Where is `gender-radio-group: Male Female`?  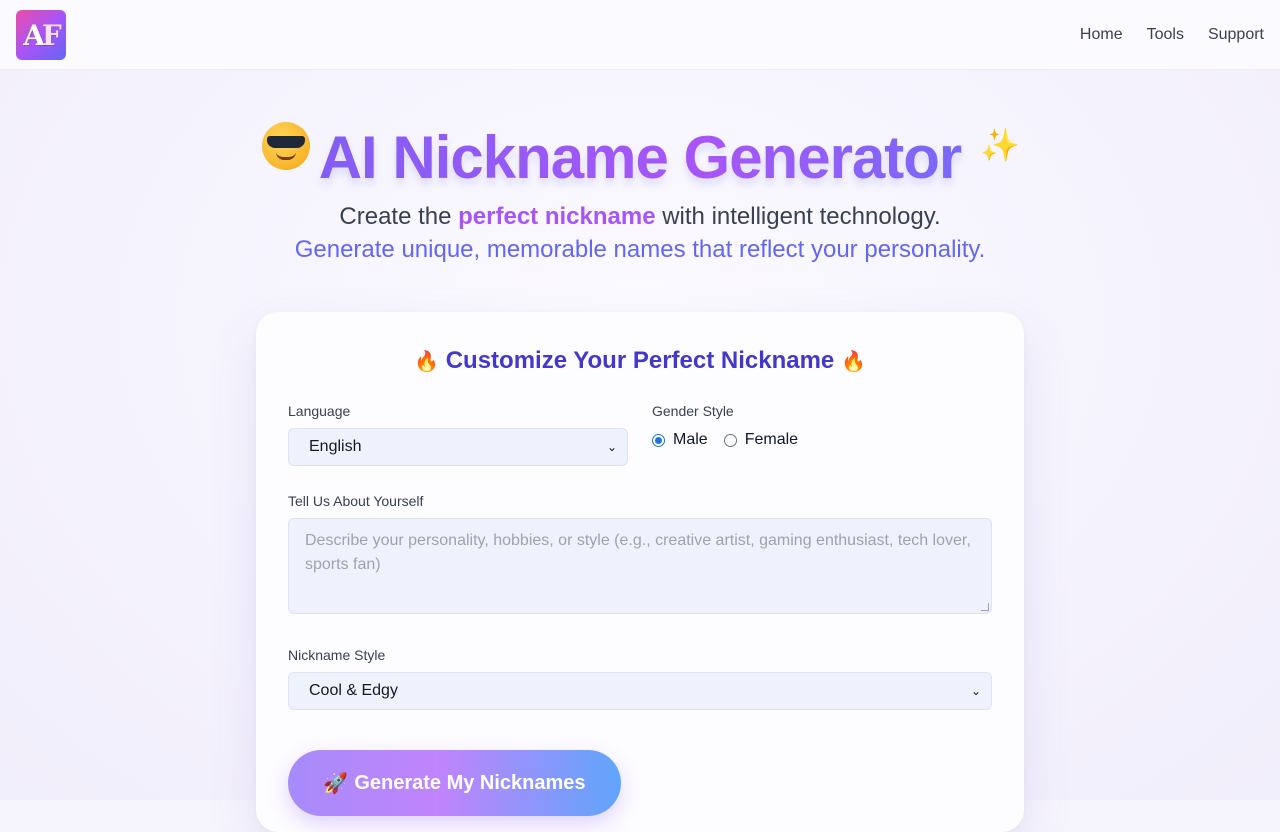 gender-radio-group: Male Female is located at coordinates (725, 440).